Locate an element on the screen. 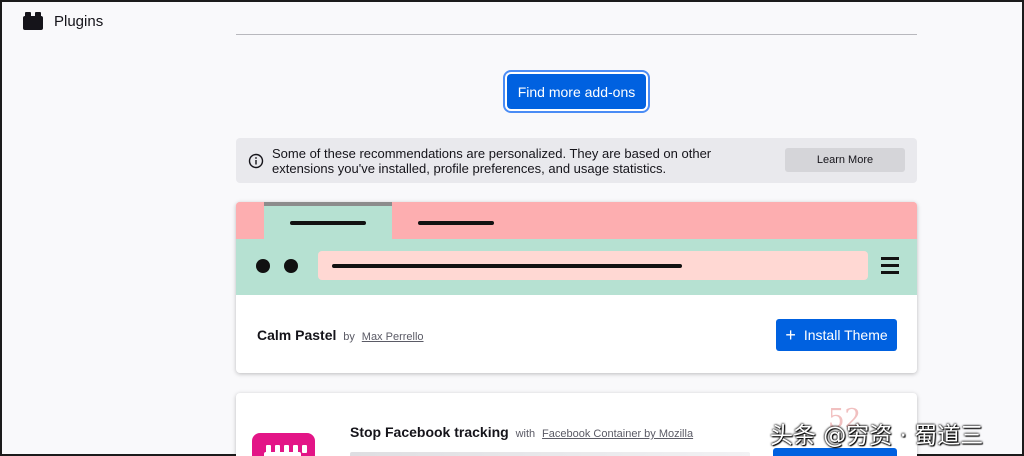 The width and height of the screenshot is (1024, 456). plugin-icon is located at coordinates (33, 21).